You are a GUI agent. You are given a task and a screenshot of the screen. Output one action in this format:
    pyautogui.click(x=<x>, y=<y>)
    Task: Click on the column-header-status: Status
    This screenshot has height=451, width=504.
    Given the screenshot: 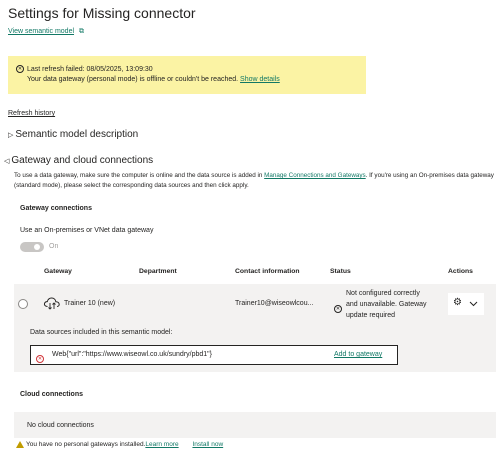 What is the action you would take?
    pyautogui.click(x=340, y=271)
    